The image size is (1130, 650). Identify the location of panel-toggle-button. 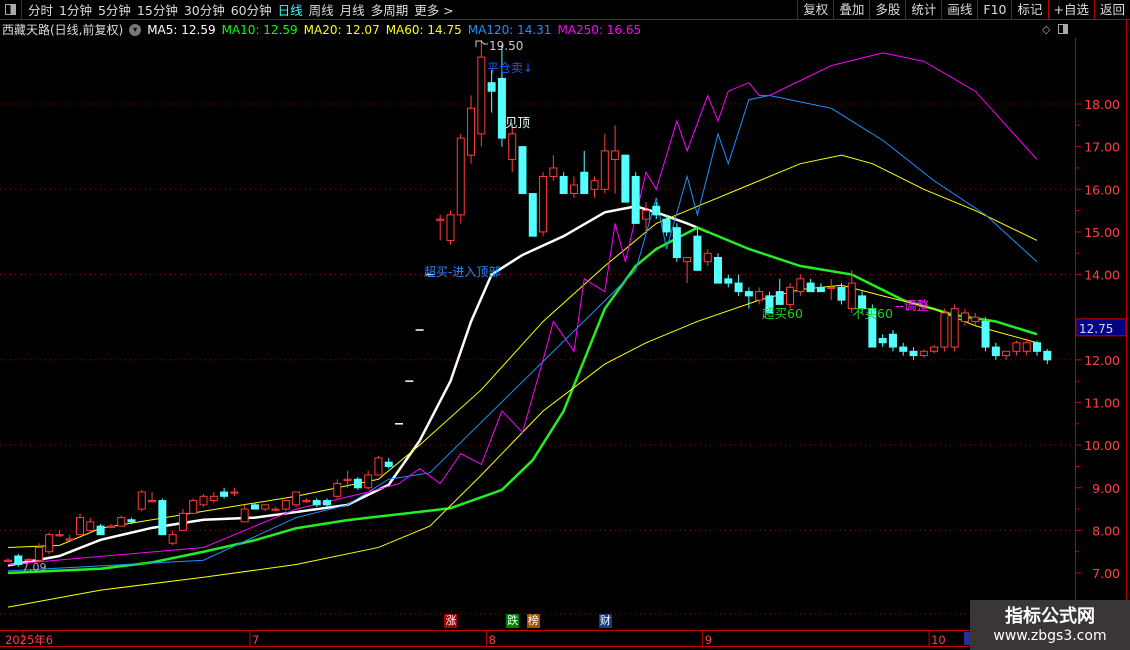
(11, 10).